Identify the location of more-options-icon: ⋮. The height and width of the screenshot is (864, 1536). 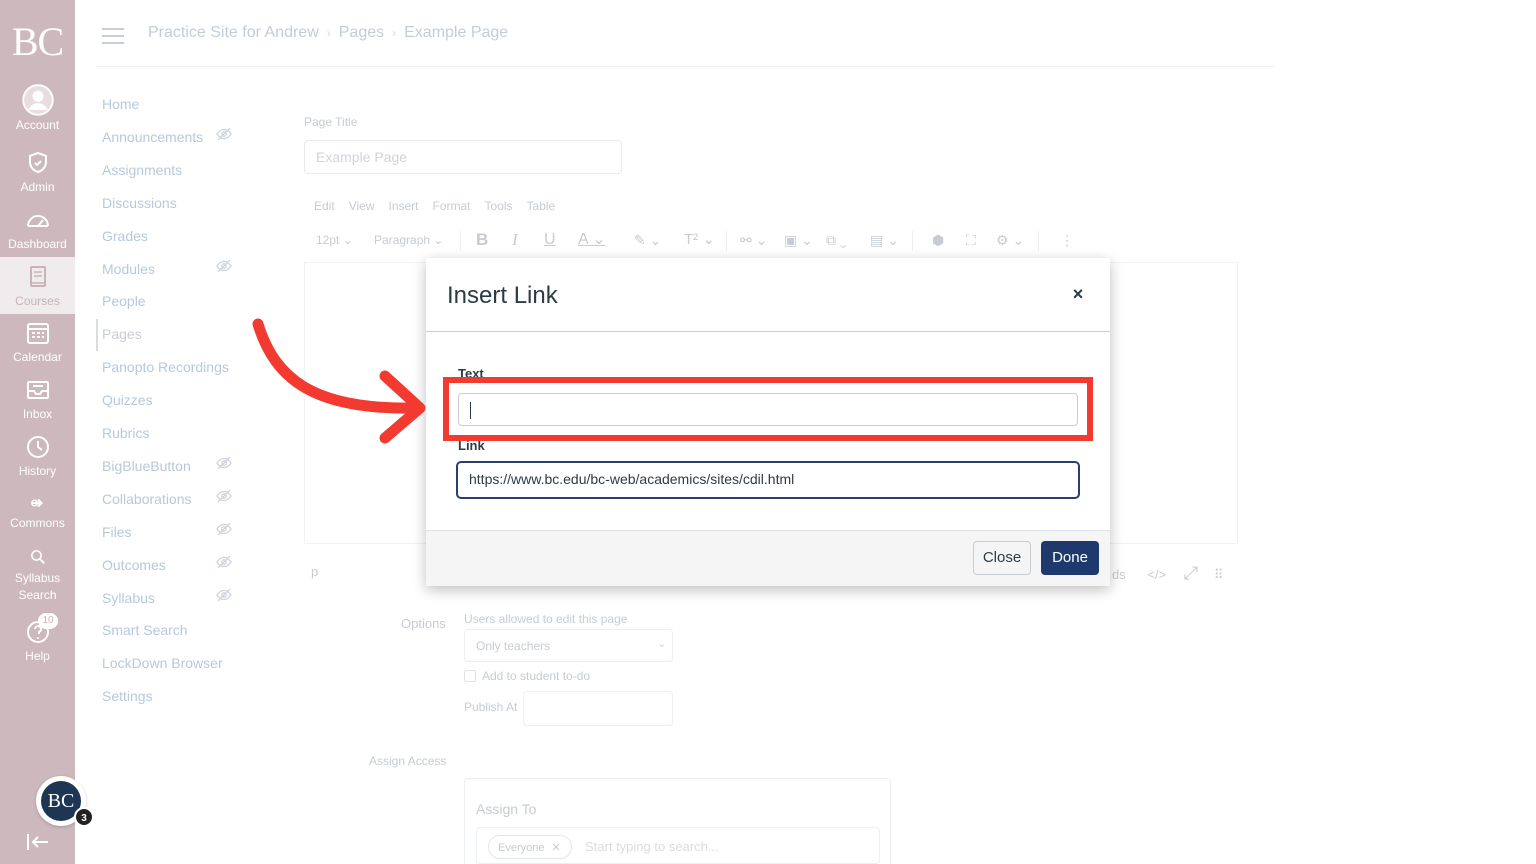
(1067, 240).